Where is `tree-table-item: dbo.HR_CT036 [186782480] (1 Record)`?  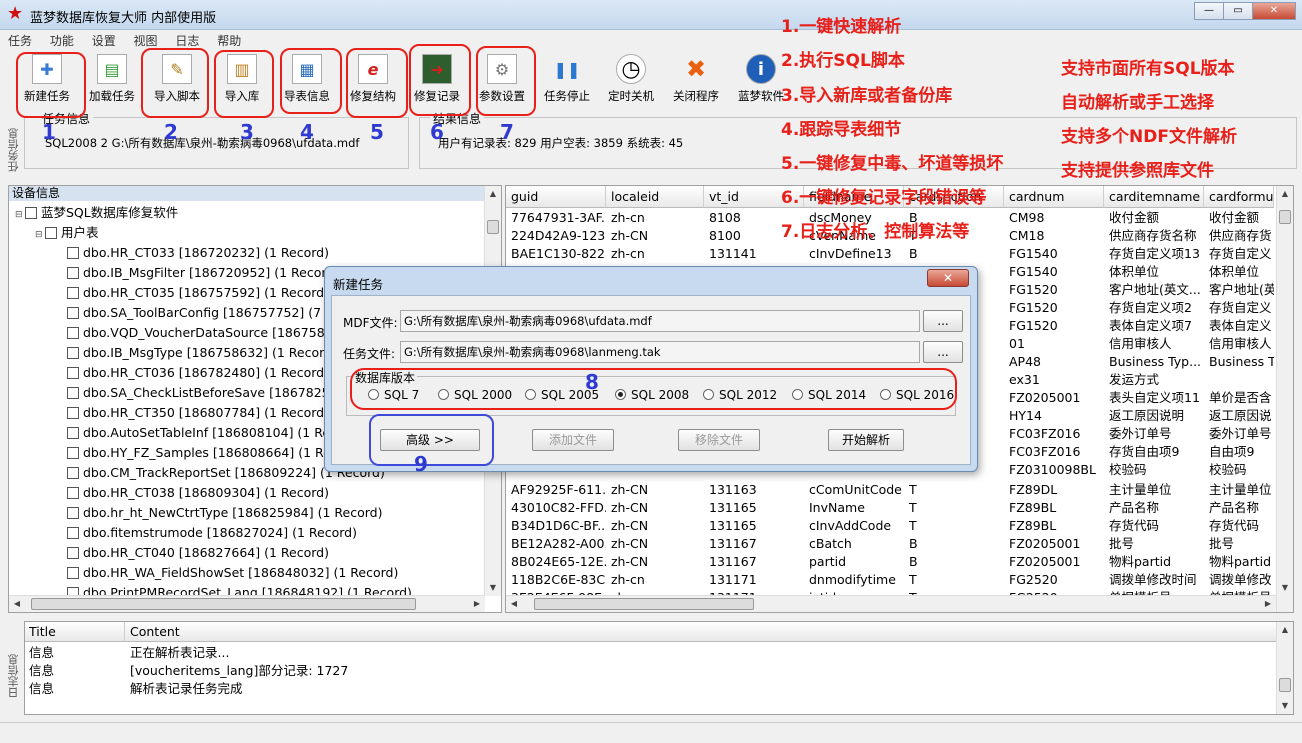
tree-table-item: dbo.HR_CT036 [186782480] (1 Record) is located at coordinates (198, 373).